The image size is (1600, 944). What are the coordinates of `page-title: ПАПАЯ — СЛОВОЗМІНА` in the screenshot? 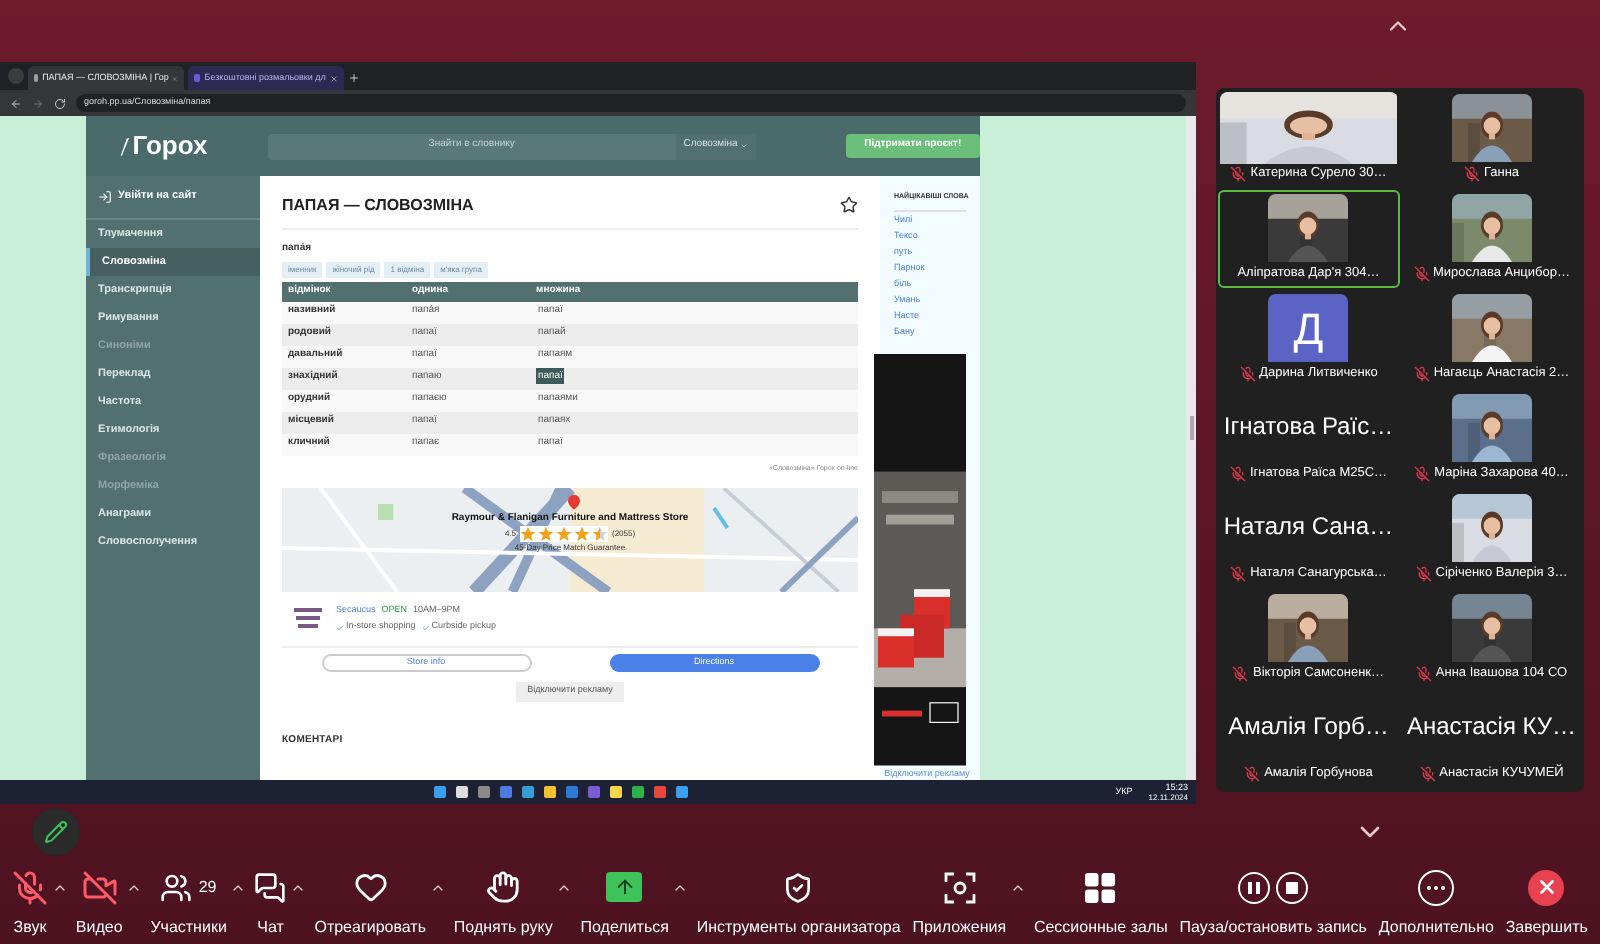 It's located at (378, 205).